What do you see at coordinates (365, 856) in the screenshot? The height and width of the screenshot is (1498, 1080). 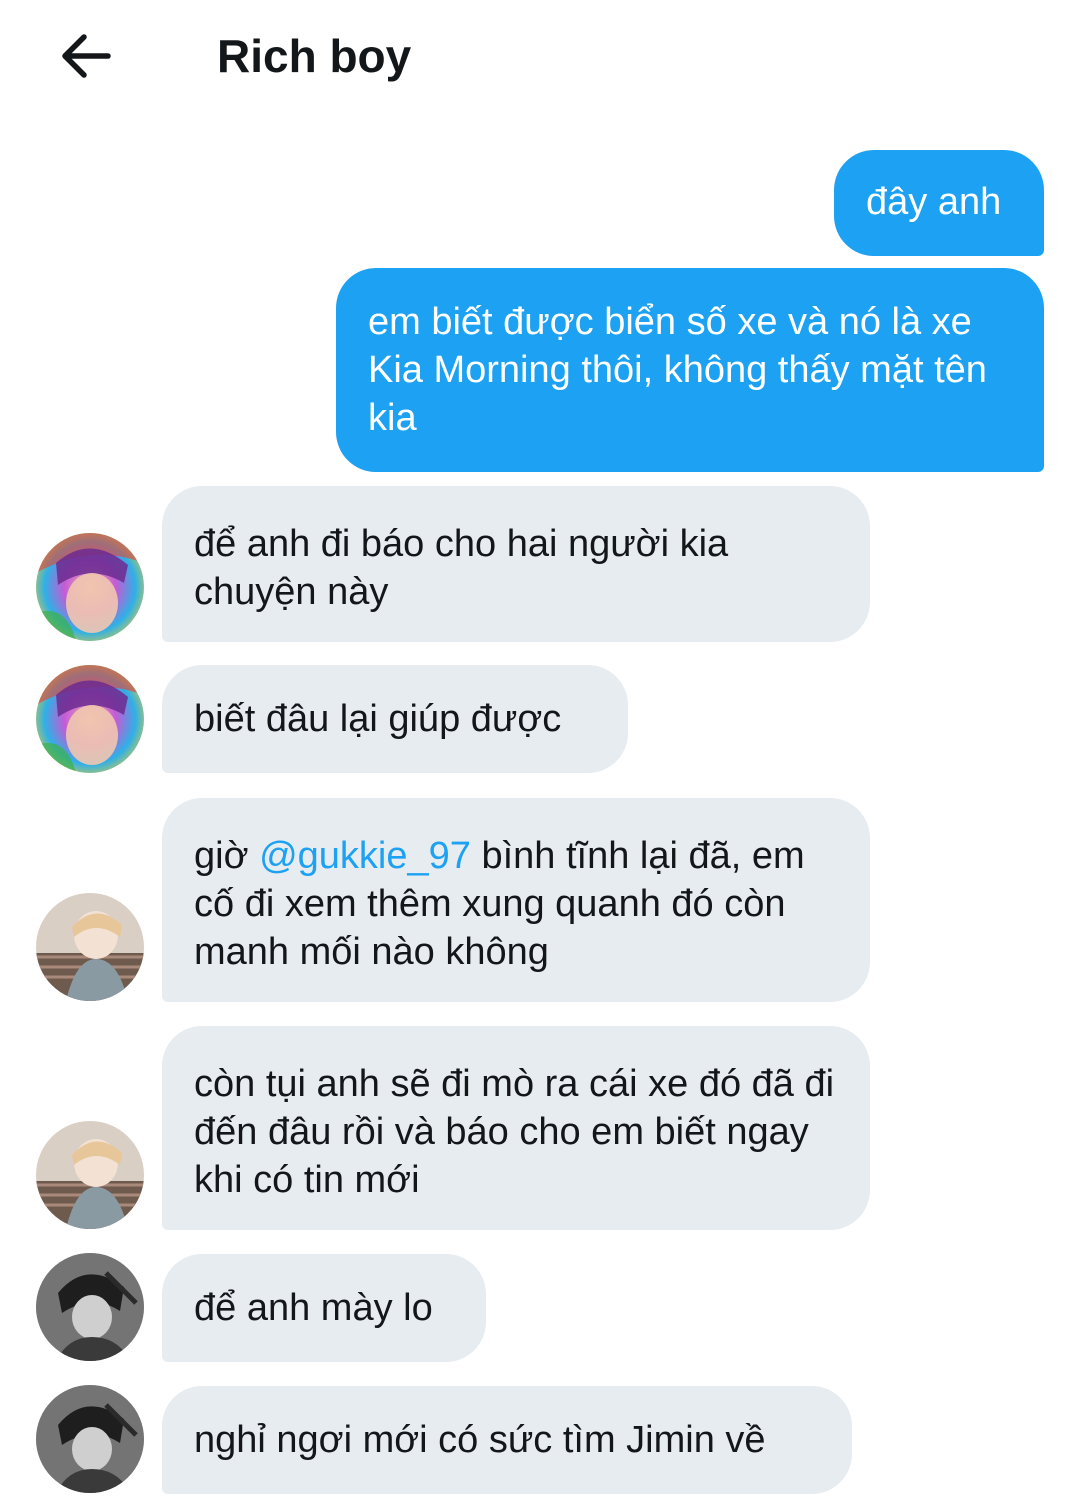 I see `user-mention-link: @gukkie_97` at bounding box center [365, 856].